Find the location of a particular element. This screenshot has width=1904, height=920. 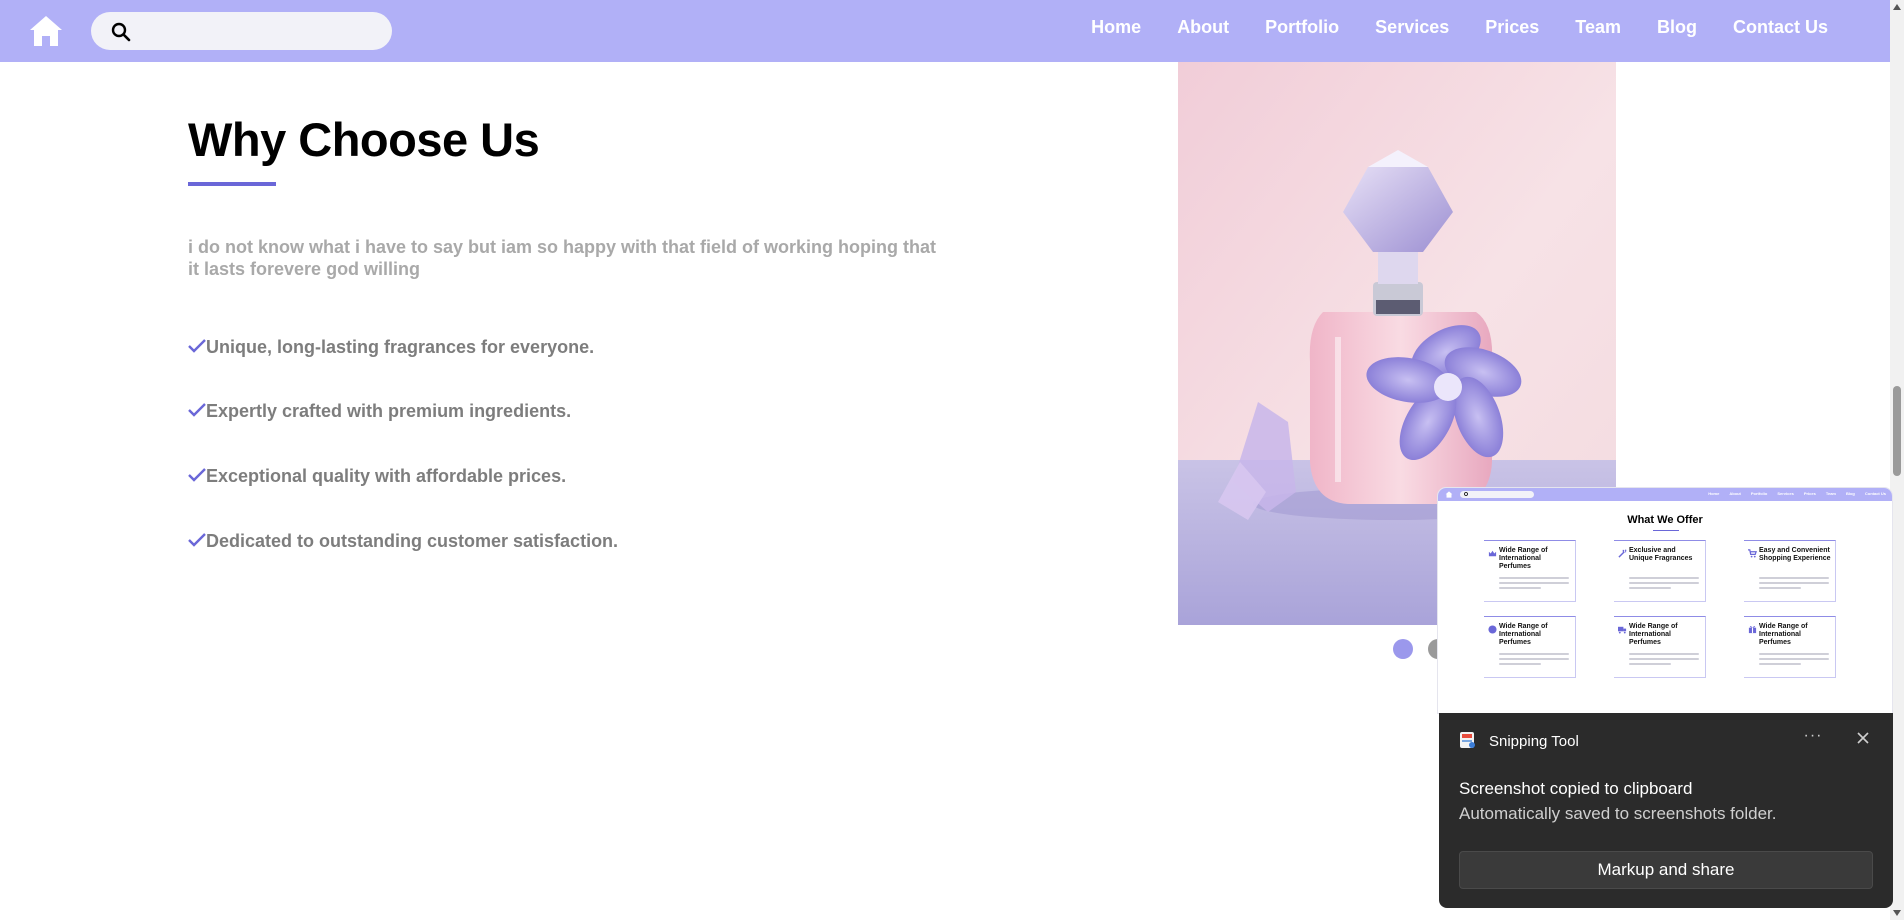

crown-icon is located at coordinates (1492, 553).